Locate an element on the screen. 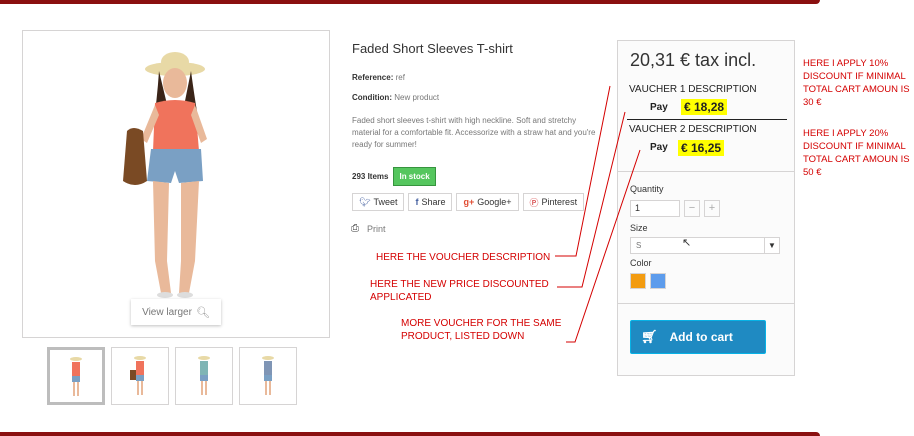 The image size is (914, 436). annotation-lines is located at coordinates (598, 214).